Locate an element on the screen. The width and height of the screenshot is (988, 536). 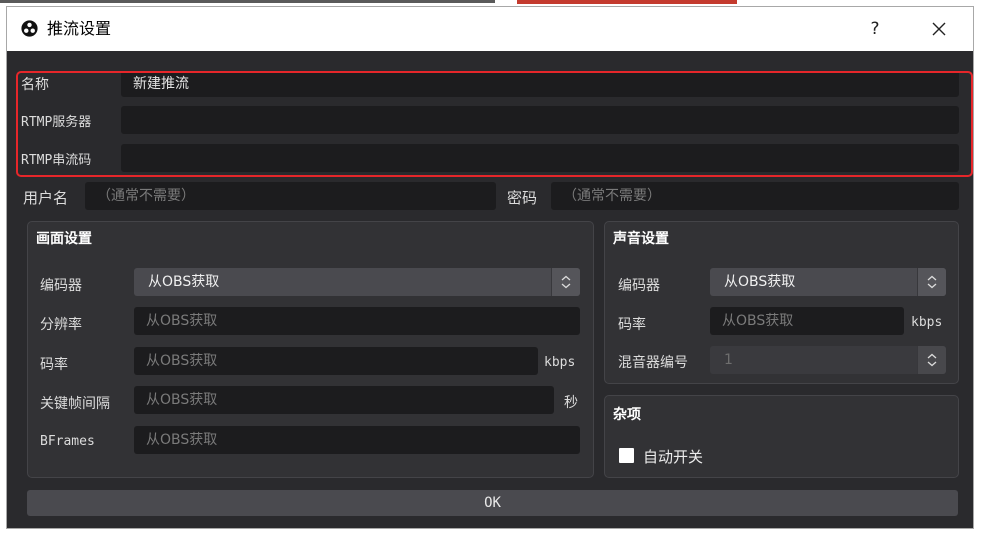
video-encoder-label: 编码器 is located at coordinates (61, 286).